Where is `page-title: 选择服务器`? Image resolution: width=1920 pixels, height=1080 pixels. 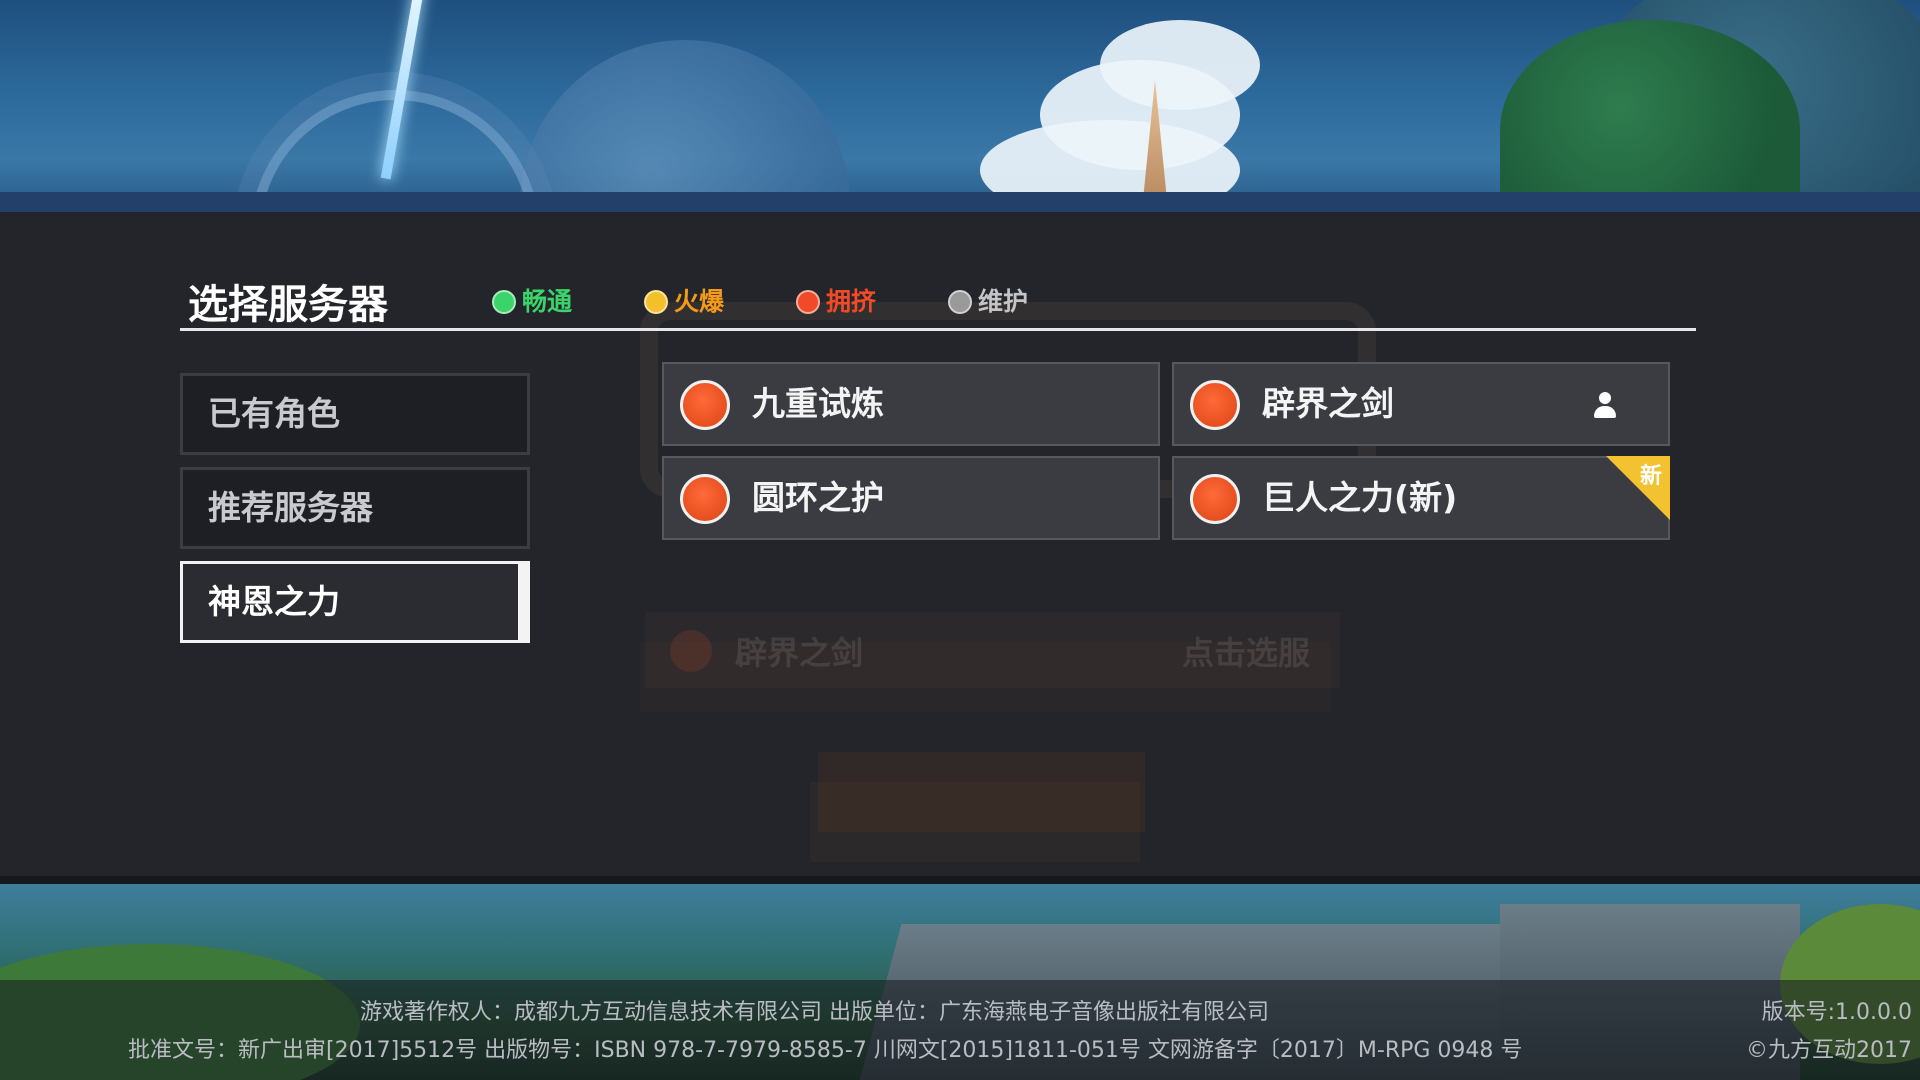 page-title: 选择服务器 is located at coordinates (288, 305).